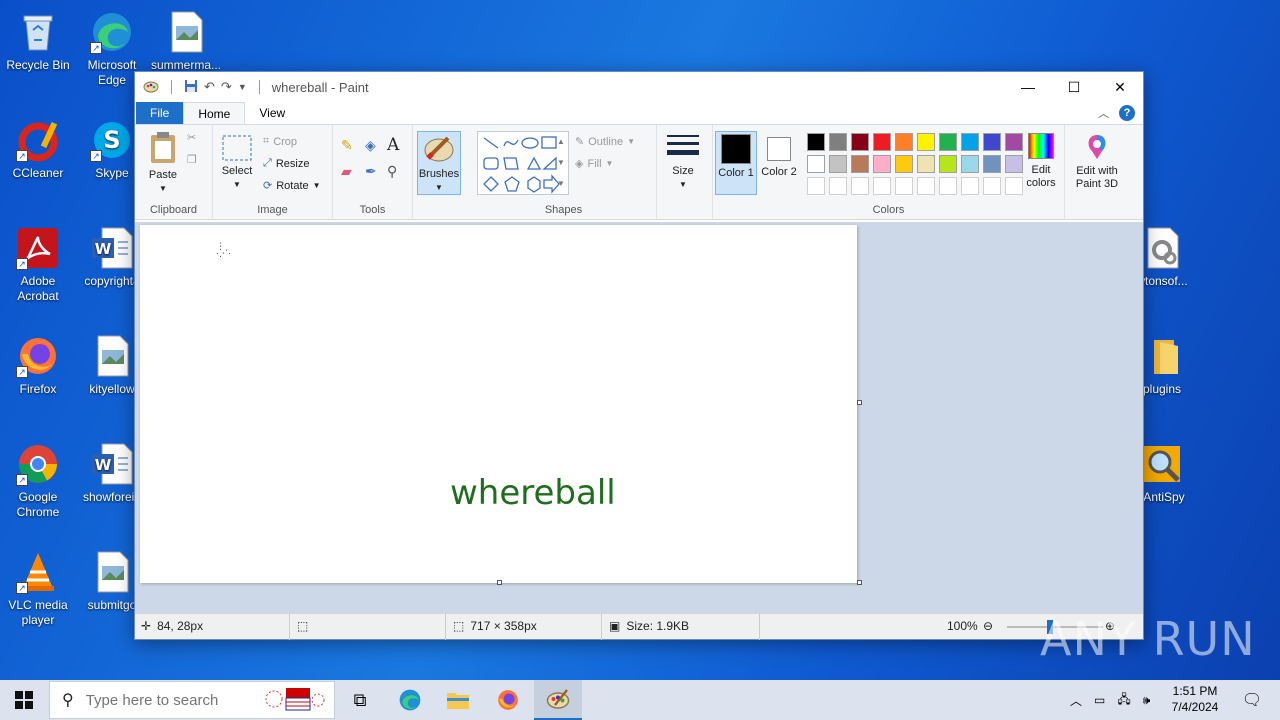  What do you see at coordinates (561, 162) in the screenshot?
I see `shapes-scroll: ▲ ▼ ▼` at bounding box center [561, 162].